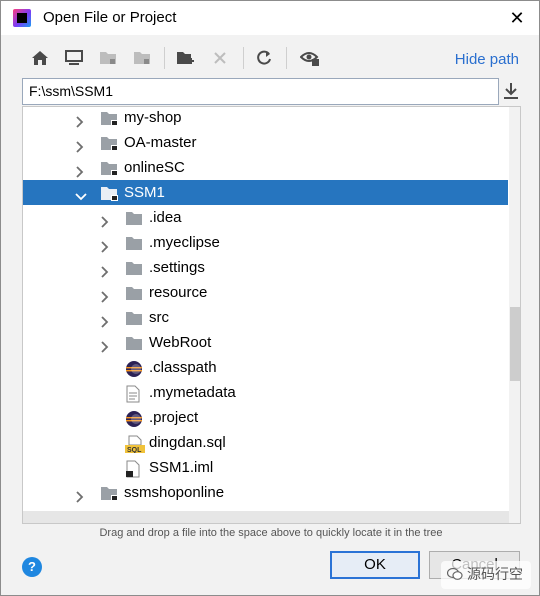 Image resolution: width=540 pixels, height=596 pixels. I want to click on window-title: Open File or Project, so click(110, 17).